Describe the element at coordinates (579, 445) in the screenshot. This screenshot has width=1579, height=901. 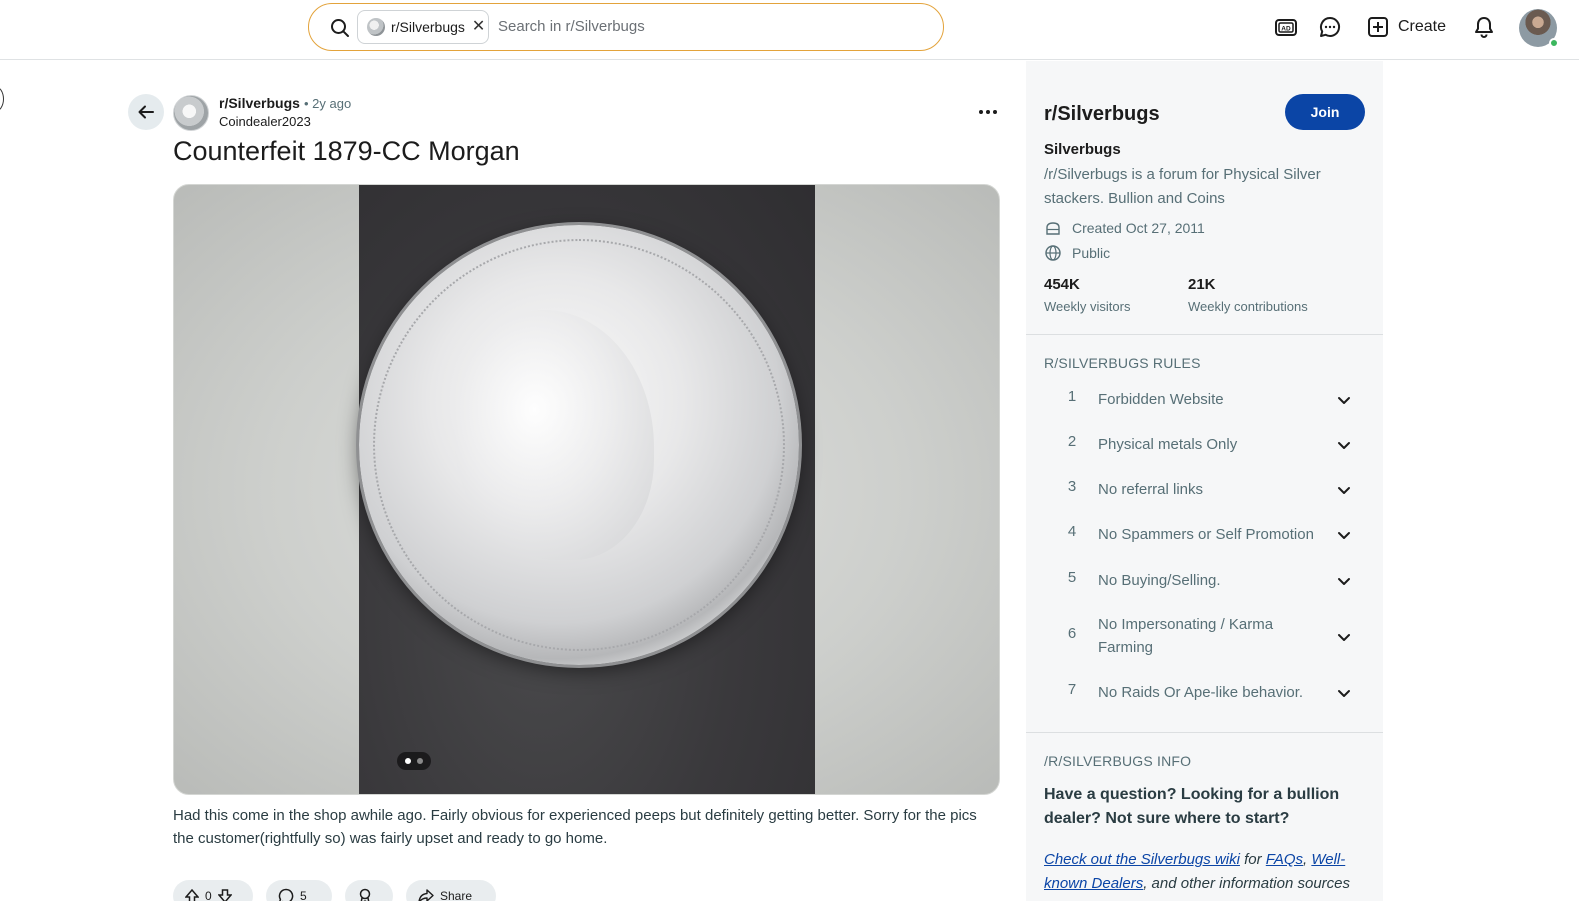
I see `morgan-dollar-coin-image` at that location.